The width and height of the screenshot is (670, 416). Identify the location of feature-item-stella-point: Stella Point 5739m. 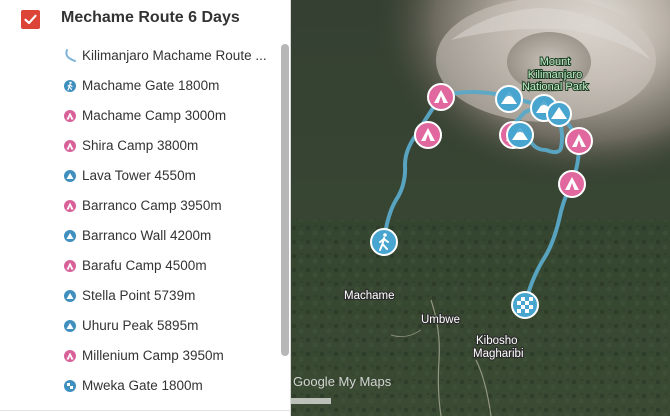
(140, 297).